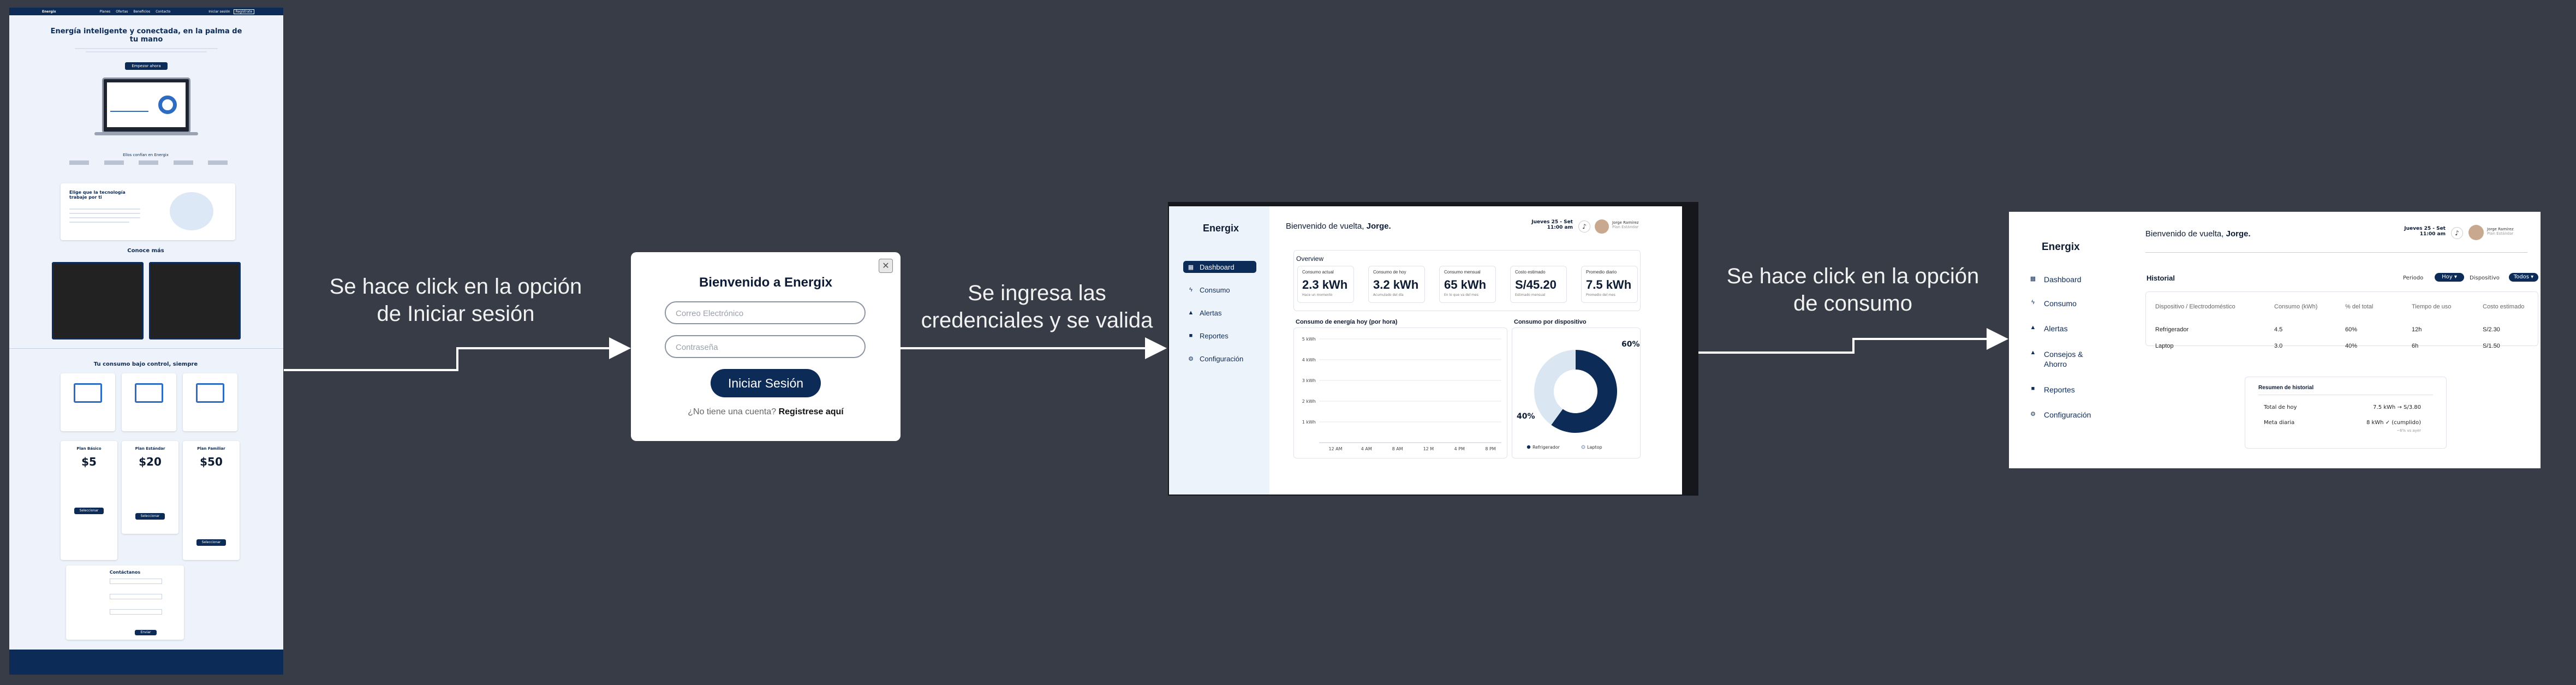  I want to click on no-account-text: ¿No tiene una cuenta?, so click(732, 411).